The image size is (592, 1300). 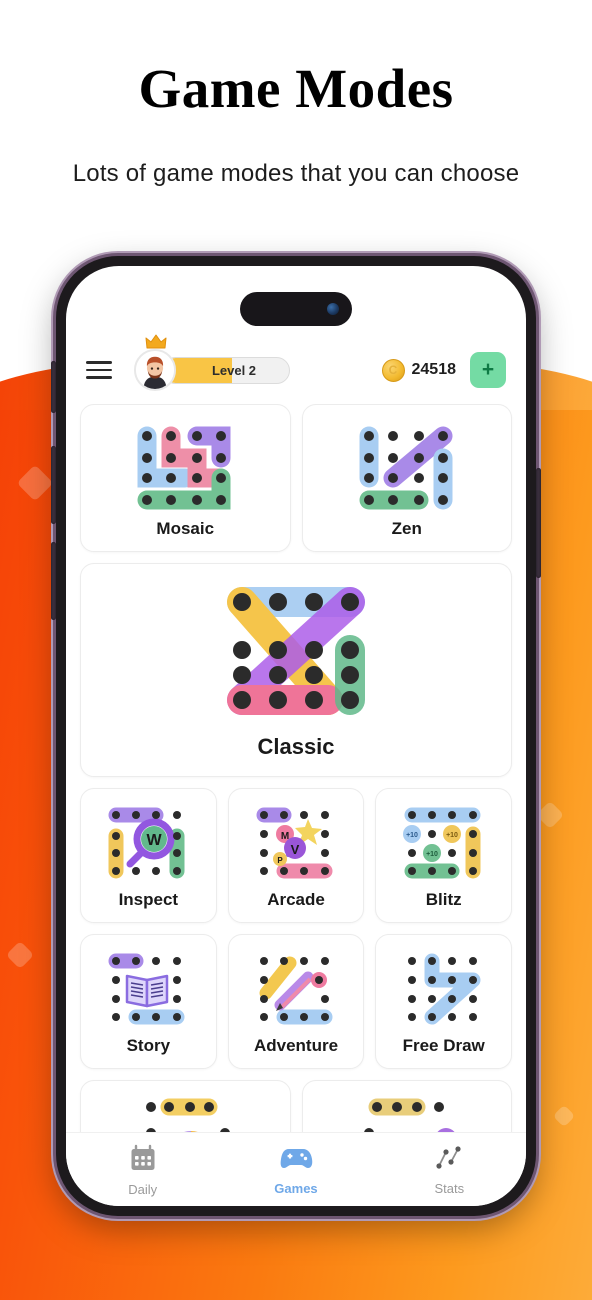 What do you see at coordinates (185, 528) in the screenshot?
I see `game-card-title: Mosaic` at bounding box center [185, 528].